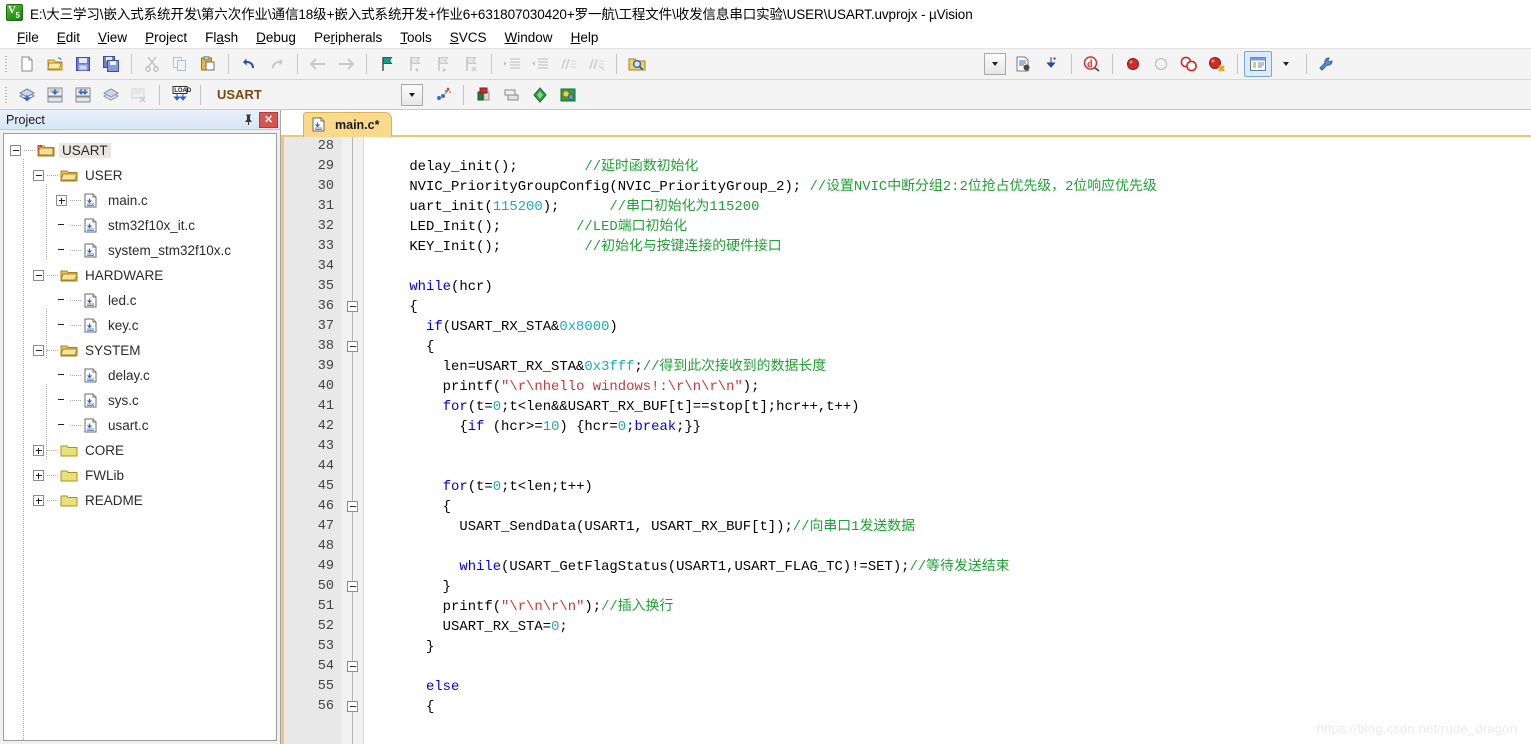 The height and width of the screenshot is (744, 1531). Describe the element at coordinates (471, 64) in the screenshot. I see `bookmark-clear-icon` at that location.